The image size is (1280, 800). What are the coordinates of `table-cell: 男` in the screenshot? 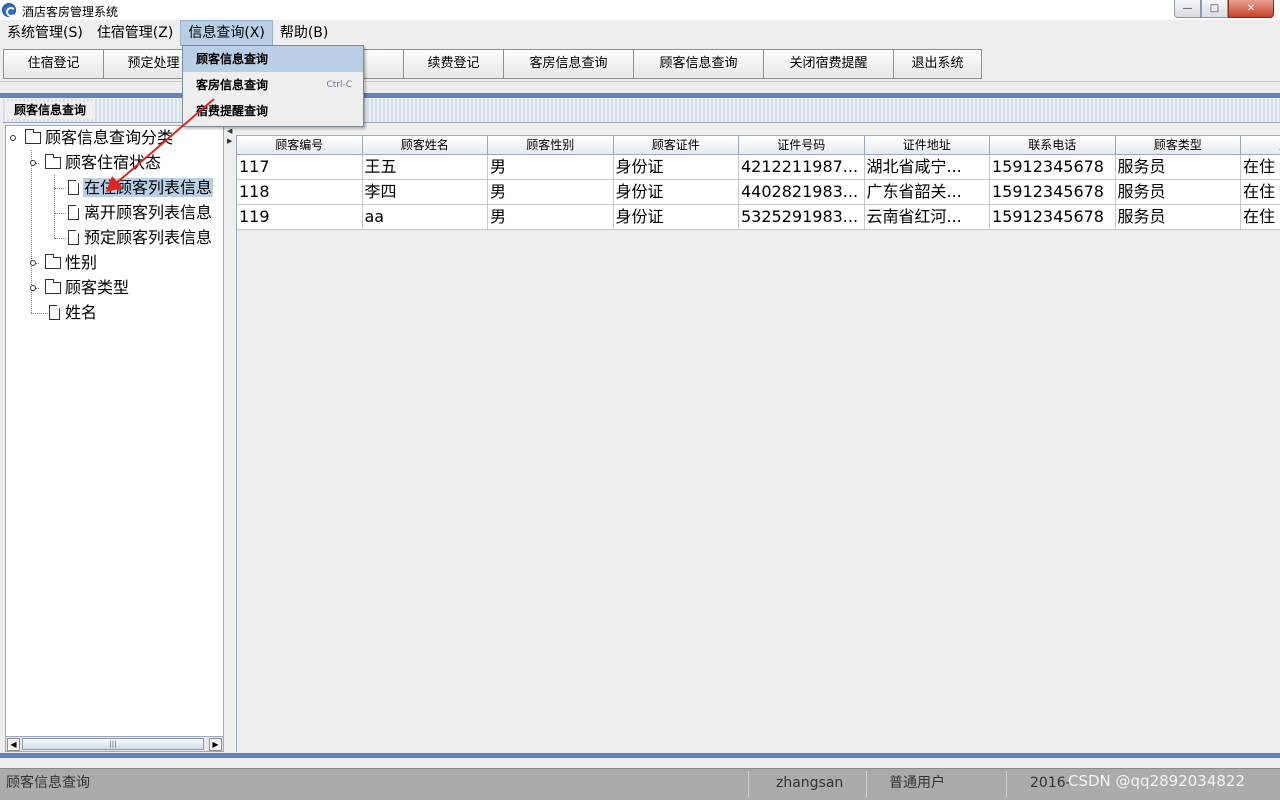 It's located at (551, 167).